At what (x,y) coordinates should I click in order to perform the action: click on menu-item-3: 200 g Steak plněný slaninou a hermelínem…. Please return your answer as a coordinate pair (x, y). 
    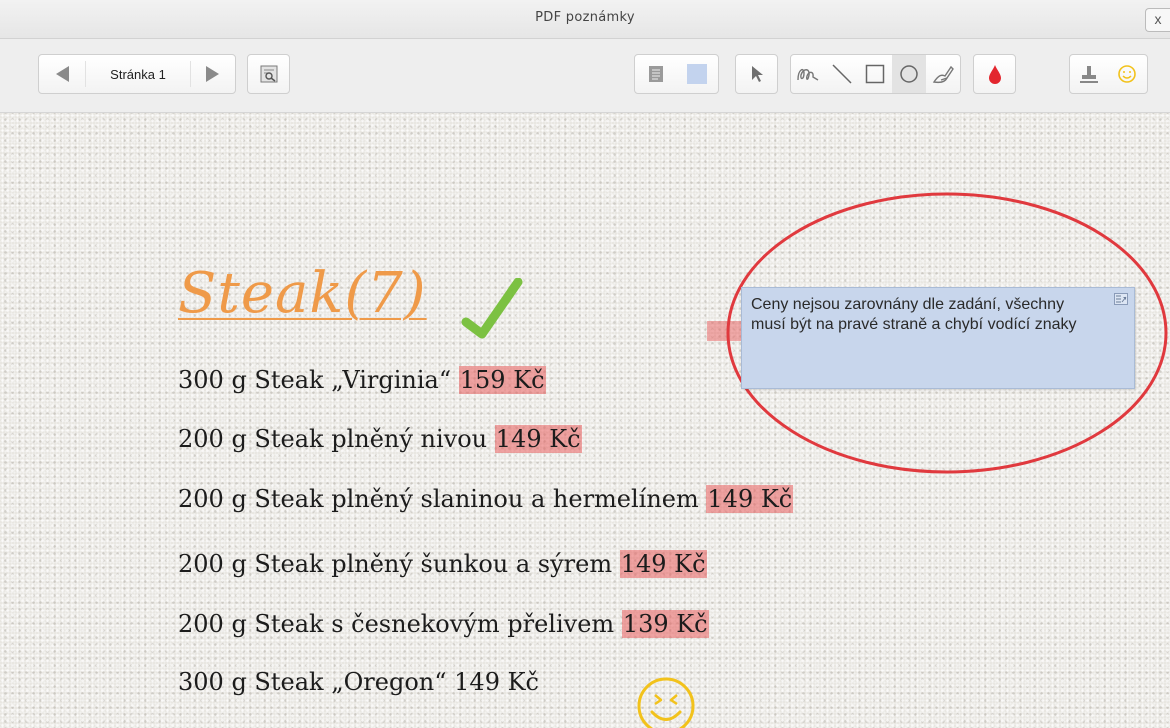
    Looking at the image, I should click on (486, 499).